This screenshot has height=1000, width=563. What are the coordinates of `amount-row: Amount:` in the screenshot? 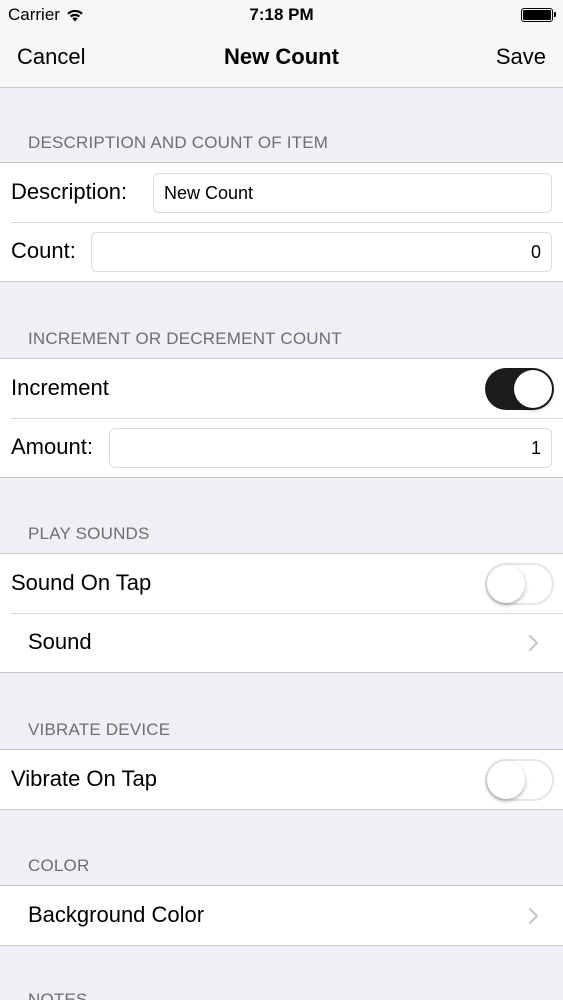 It's located at (281, 447).